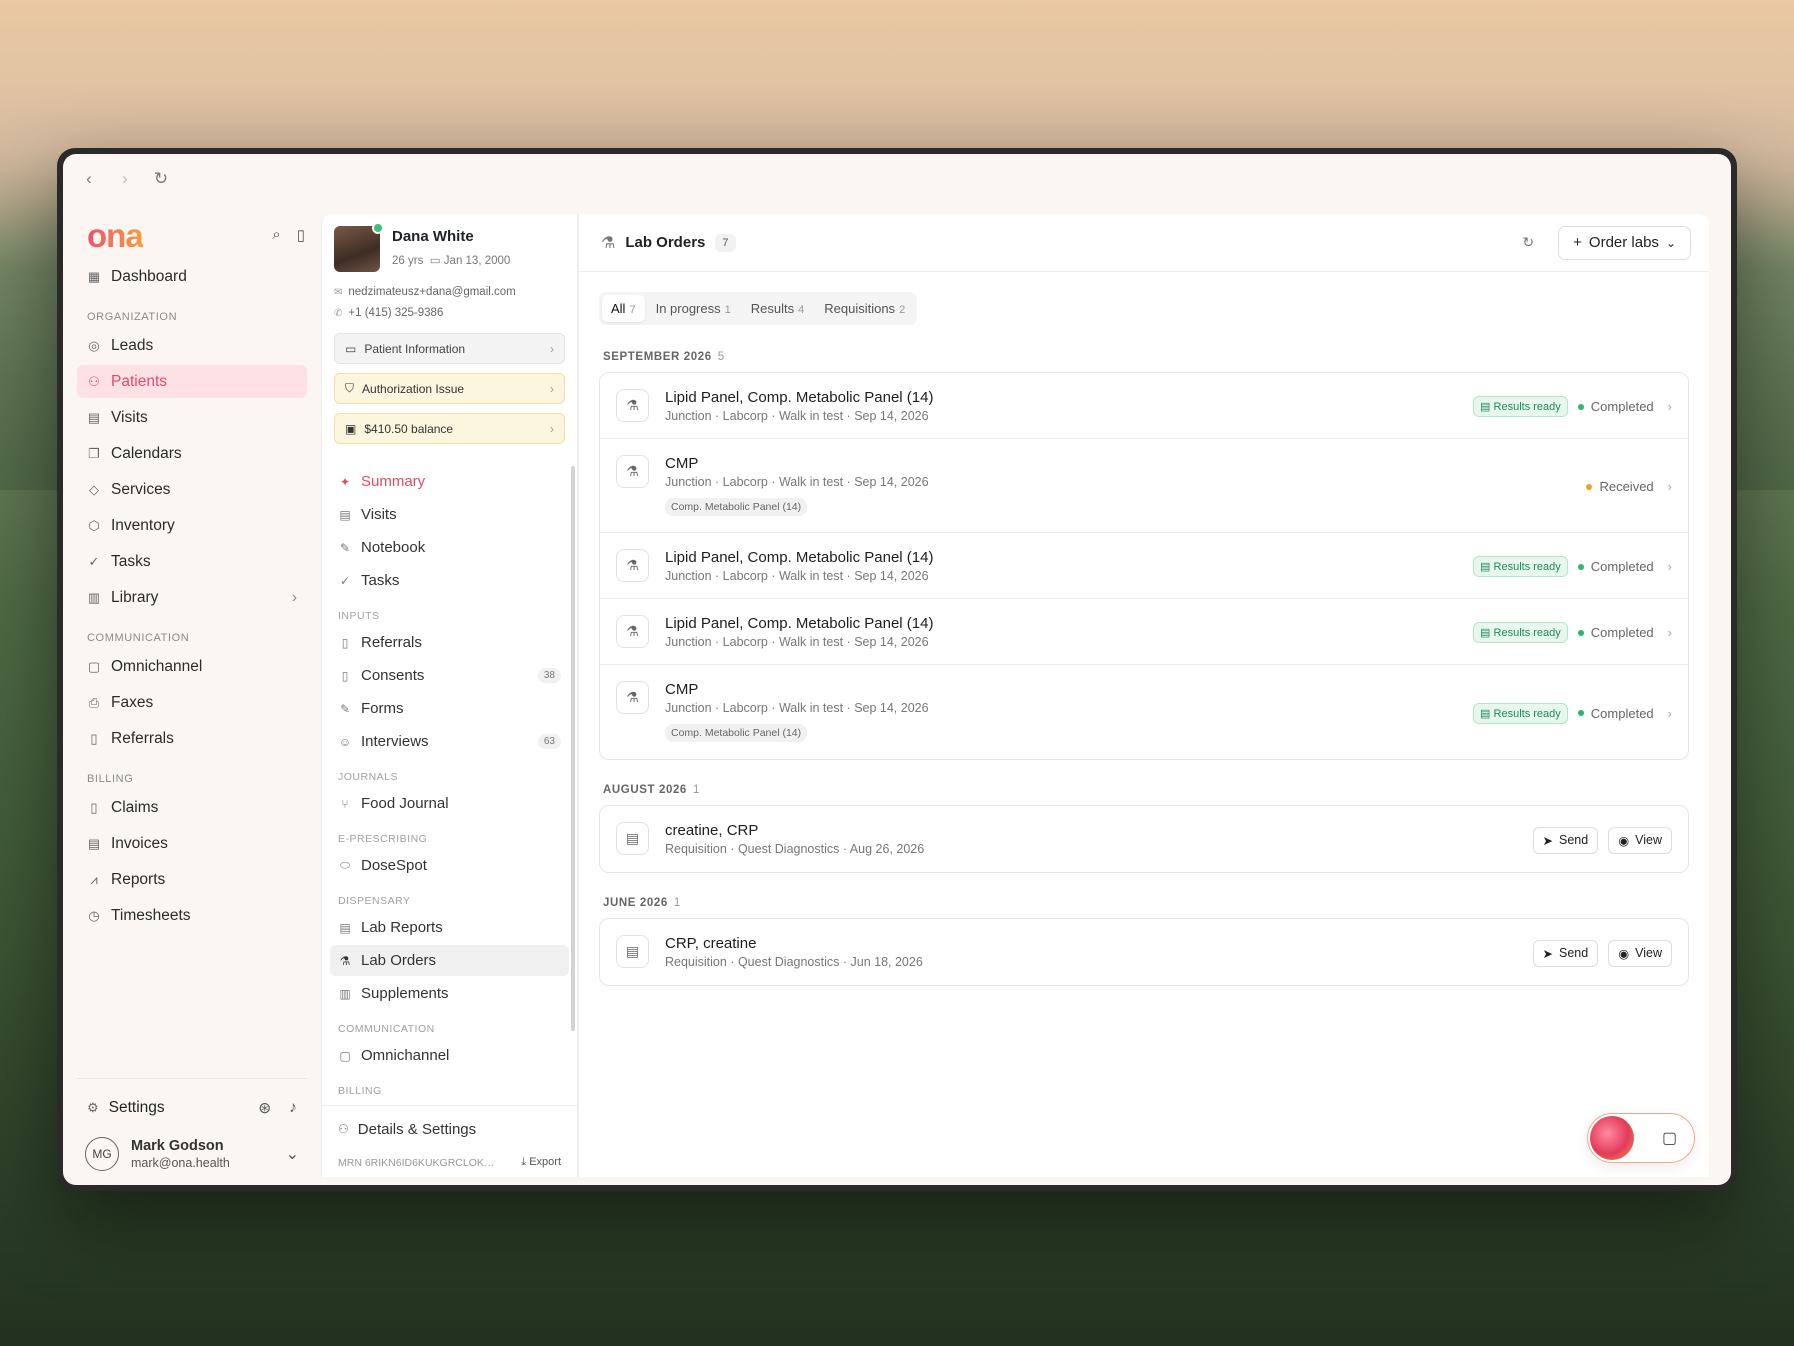 Image resolution: width=1794 pixels, height=1346 pixels. Describe the element at coordinates (192, 381) in the screenshot. I see `sidebar-item-patients: ⚇ Patients` at that location.